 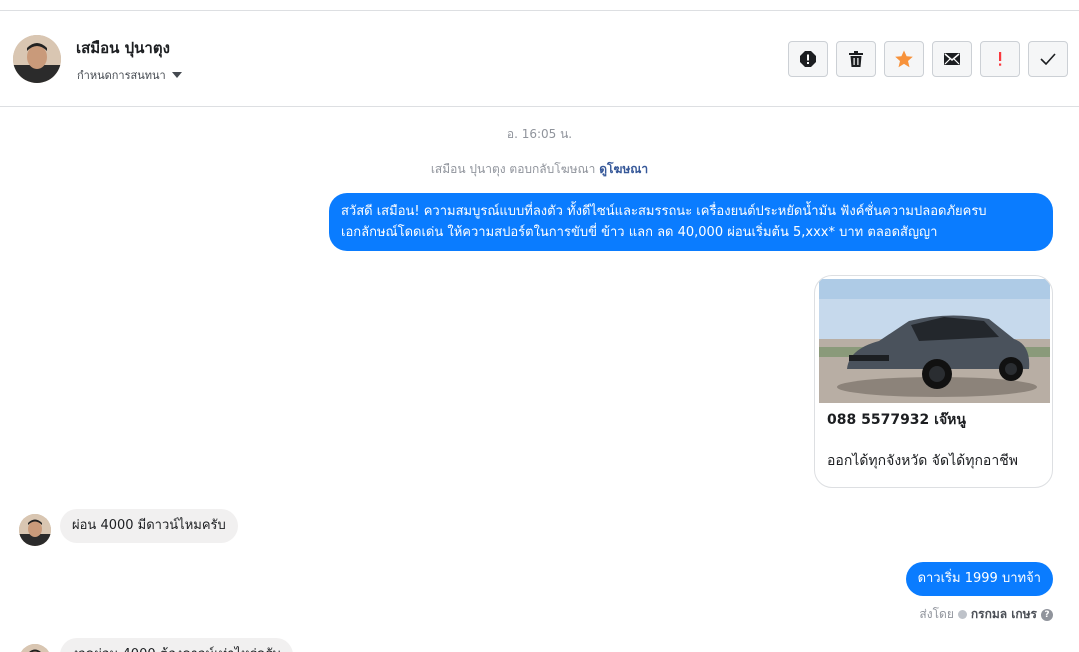 I want to click on mark-unread-button, so click(x=952, y=59).